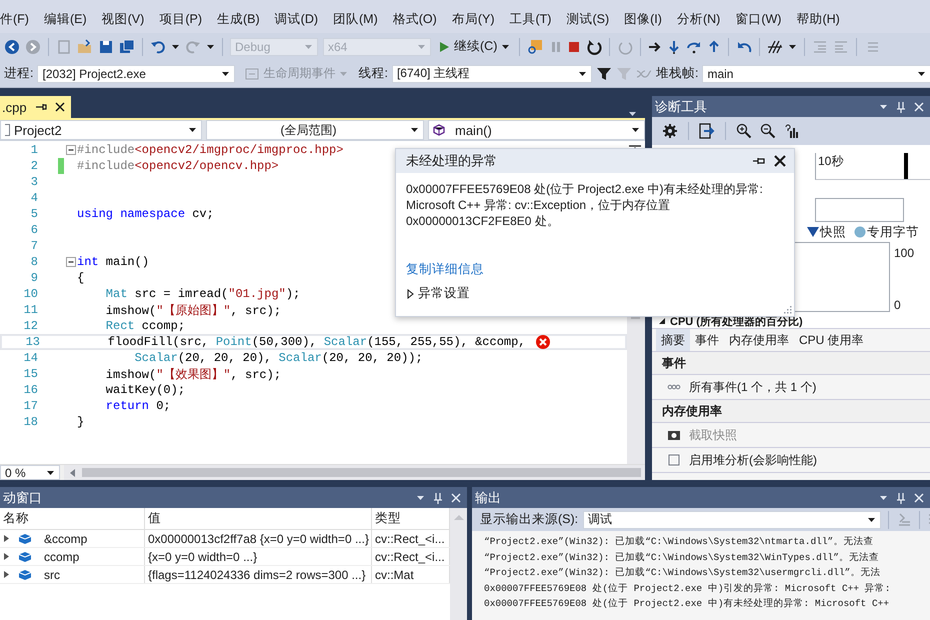  Describe the element at coordinates (30, 406) in the screenshot. I see `line-number: 17` at that location.